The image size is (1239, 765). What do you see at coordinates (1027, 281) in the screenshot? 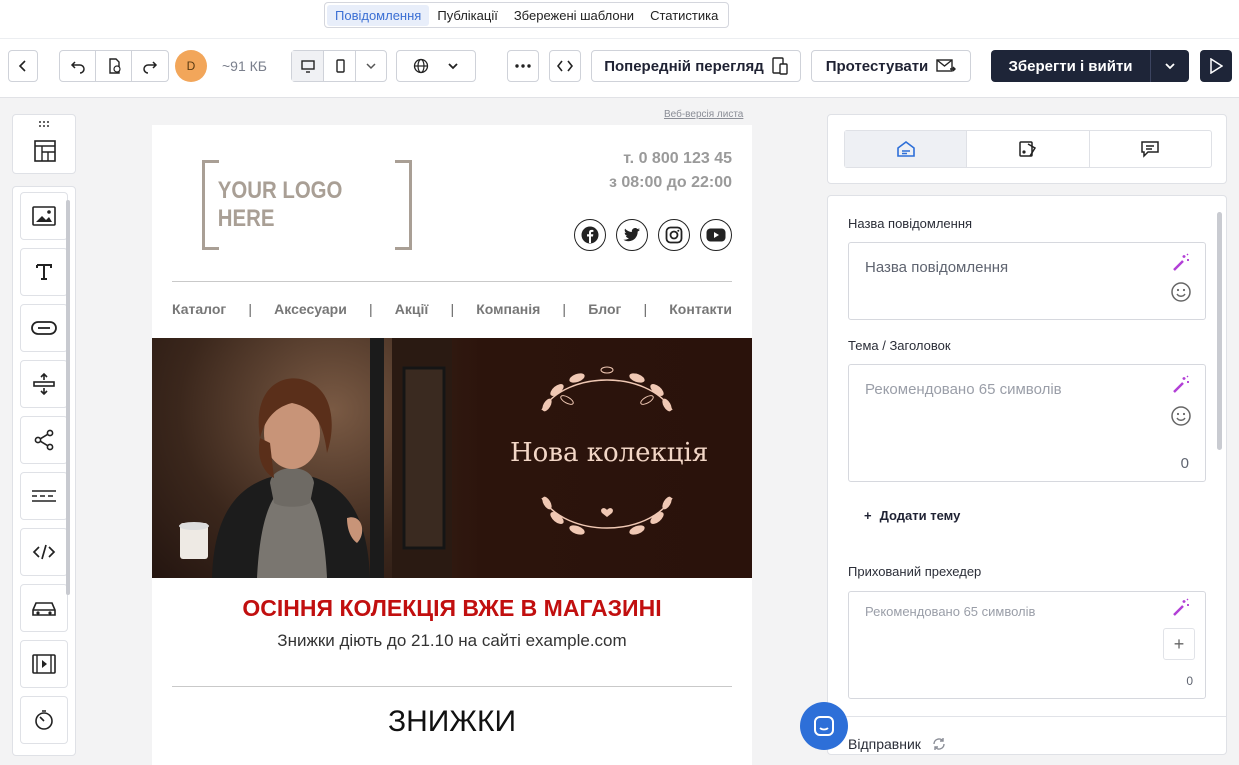
I see `message-name-field: Назва повідомлення` at bounding box center [1027, 281].